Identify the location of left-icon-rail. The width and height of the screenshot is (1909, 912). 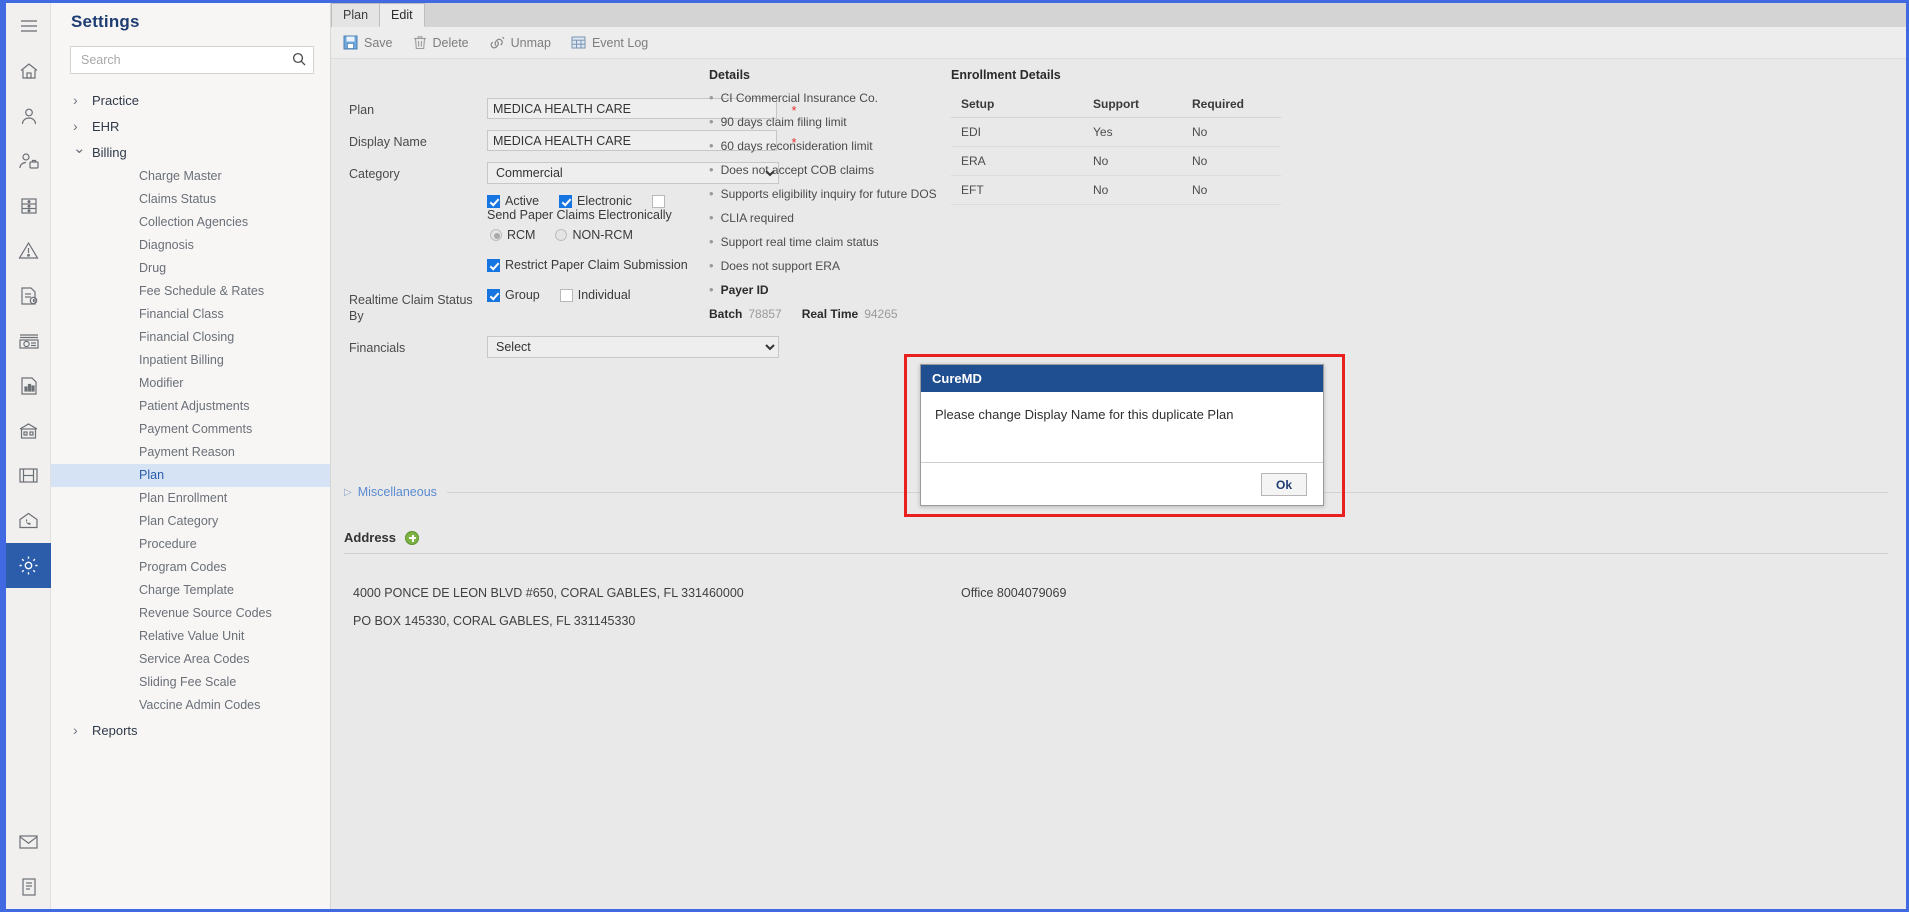
(28, 456).